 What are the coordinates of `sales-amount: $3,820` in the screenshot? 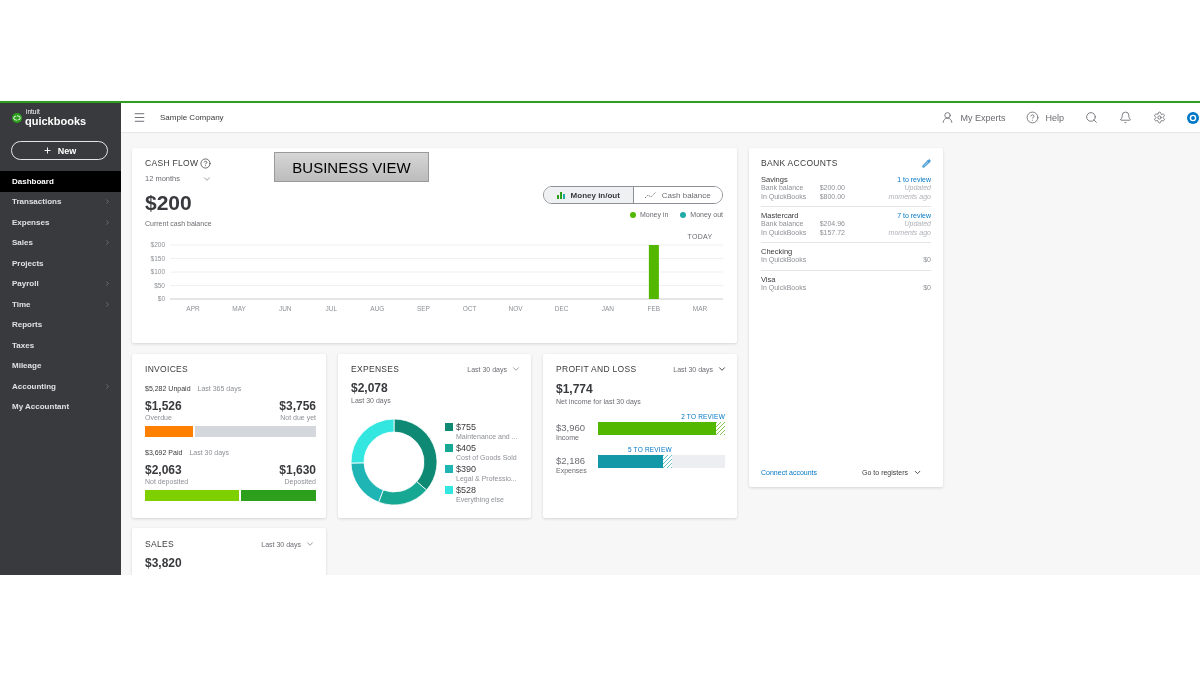 It's located at (164, 563).